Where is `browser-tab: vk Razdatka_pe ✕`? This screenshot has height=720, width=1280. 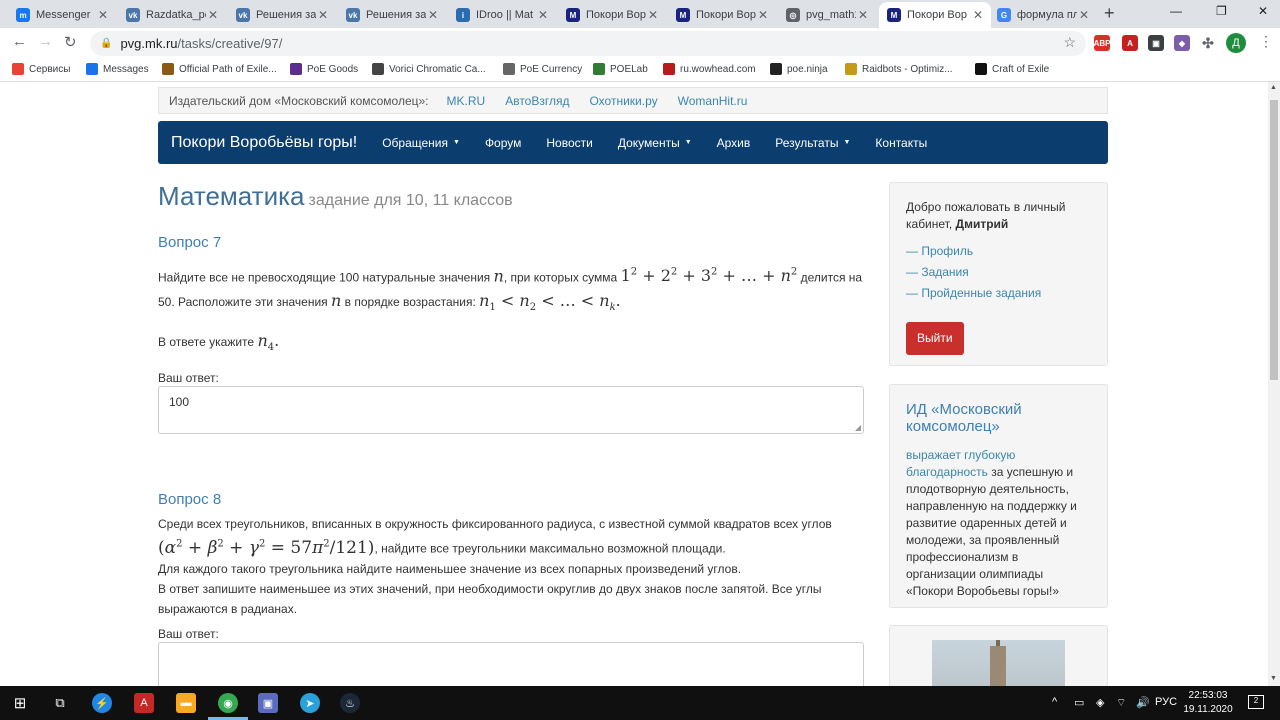 browser-tab: vk Razdatka_pe ✕ is located at coordinates (172, 15).